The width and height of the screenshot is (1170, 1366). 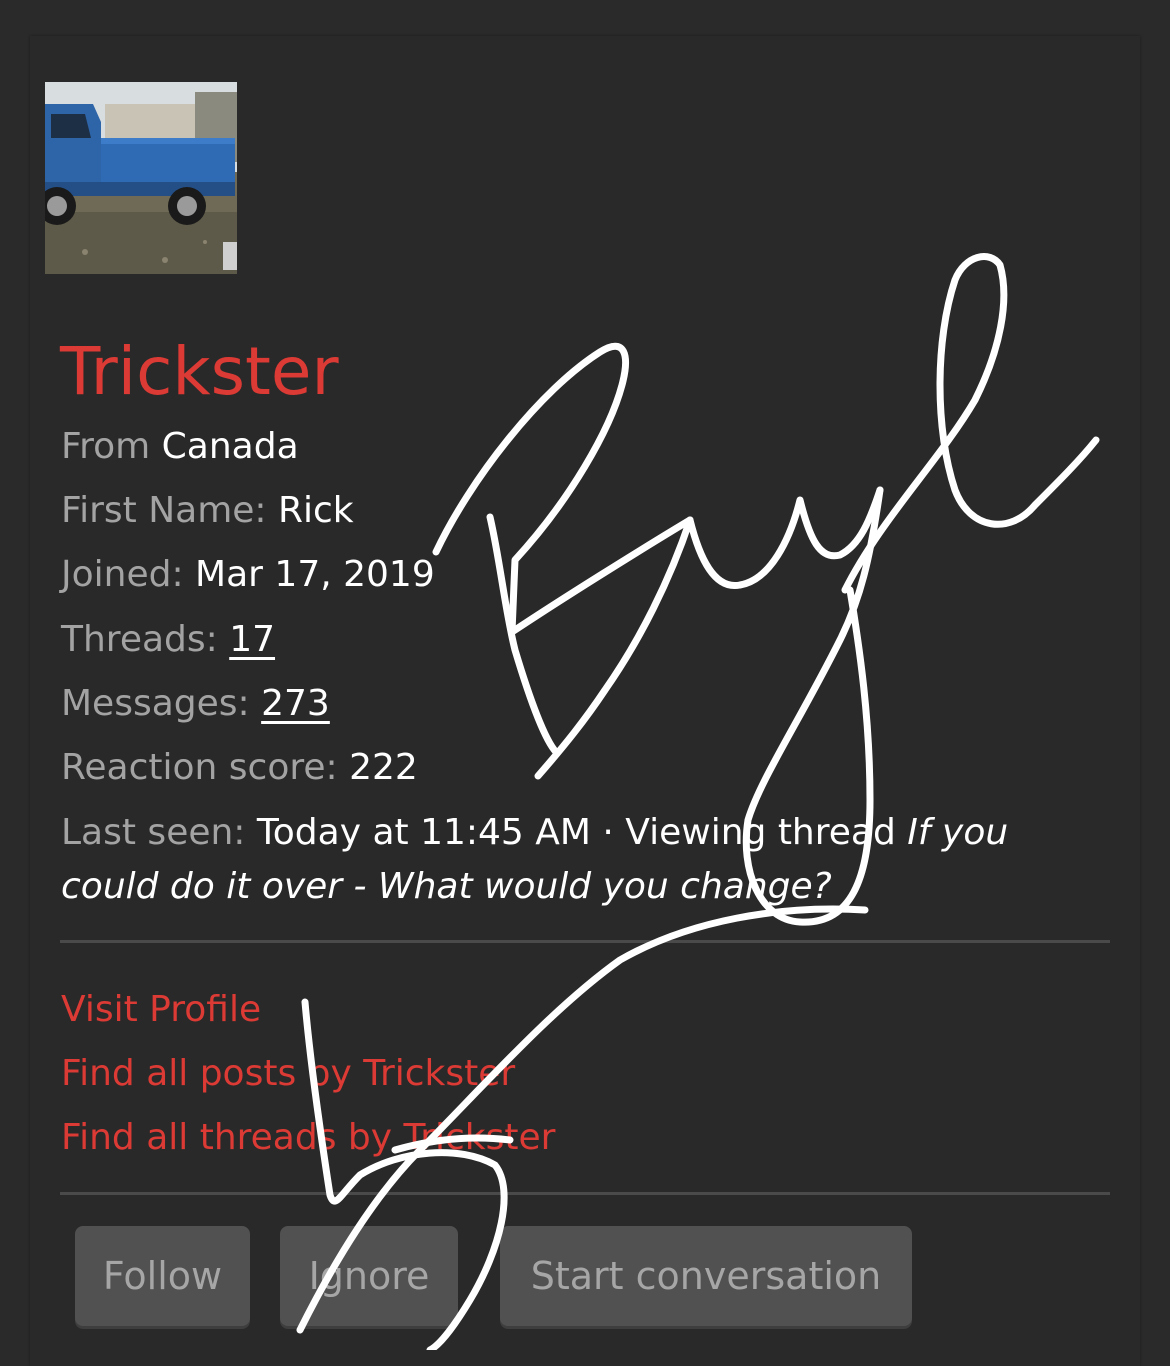 What do you see at coordinates (139, 639) in the screenshot?
I see `threads-label: Threads:` at bounding box center [139, 639].